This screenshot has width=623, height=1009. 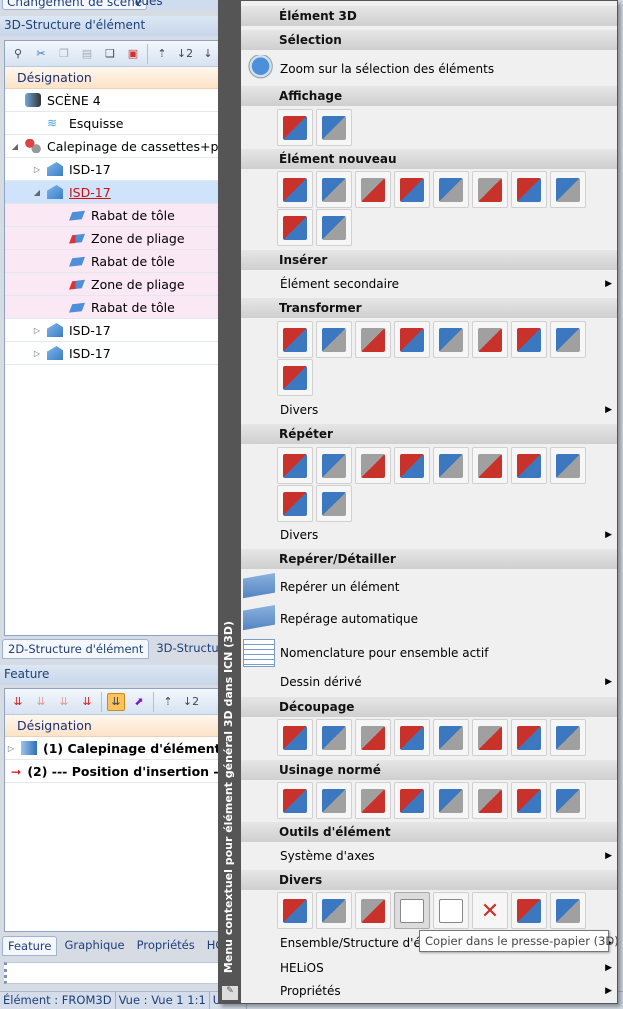 I want to click on cylinder-button, so click(x=568, y=189).